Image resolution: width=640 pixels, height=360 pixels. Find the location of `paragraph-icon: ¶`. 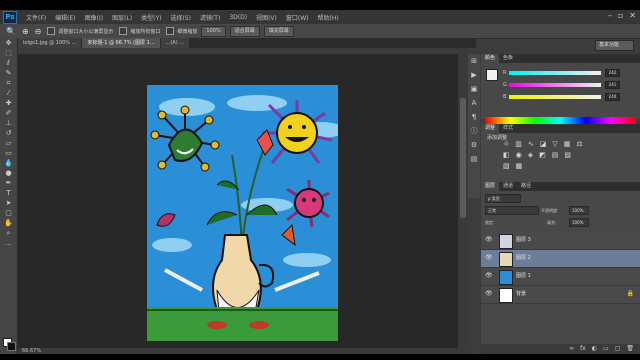

paragraph-icon: ¶ is located at coordinates (474, 117).